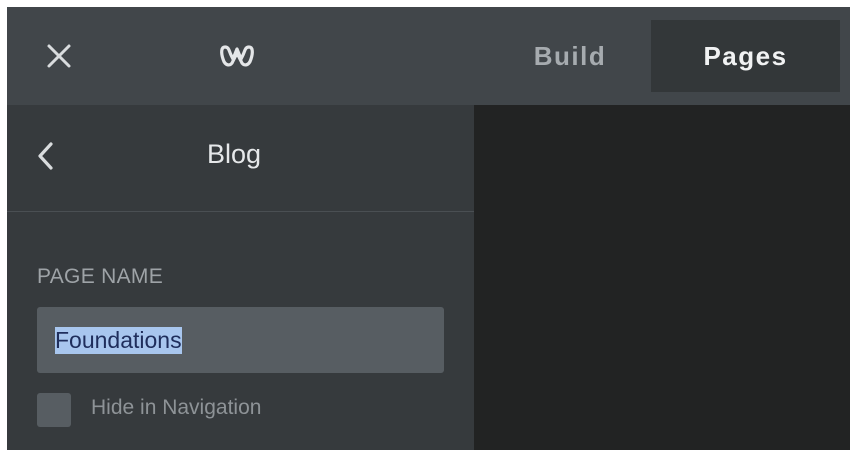  What do you see at coordinates (745, 56) in the screenshot?
I see `tab-pages: Pages` at bounding box center [745, 56].